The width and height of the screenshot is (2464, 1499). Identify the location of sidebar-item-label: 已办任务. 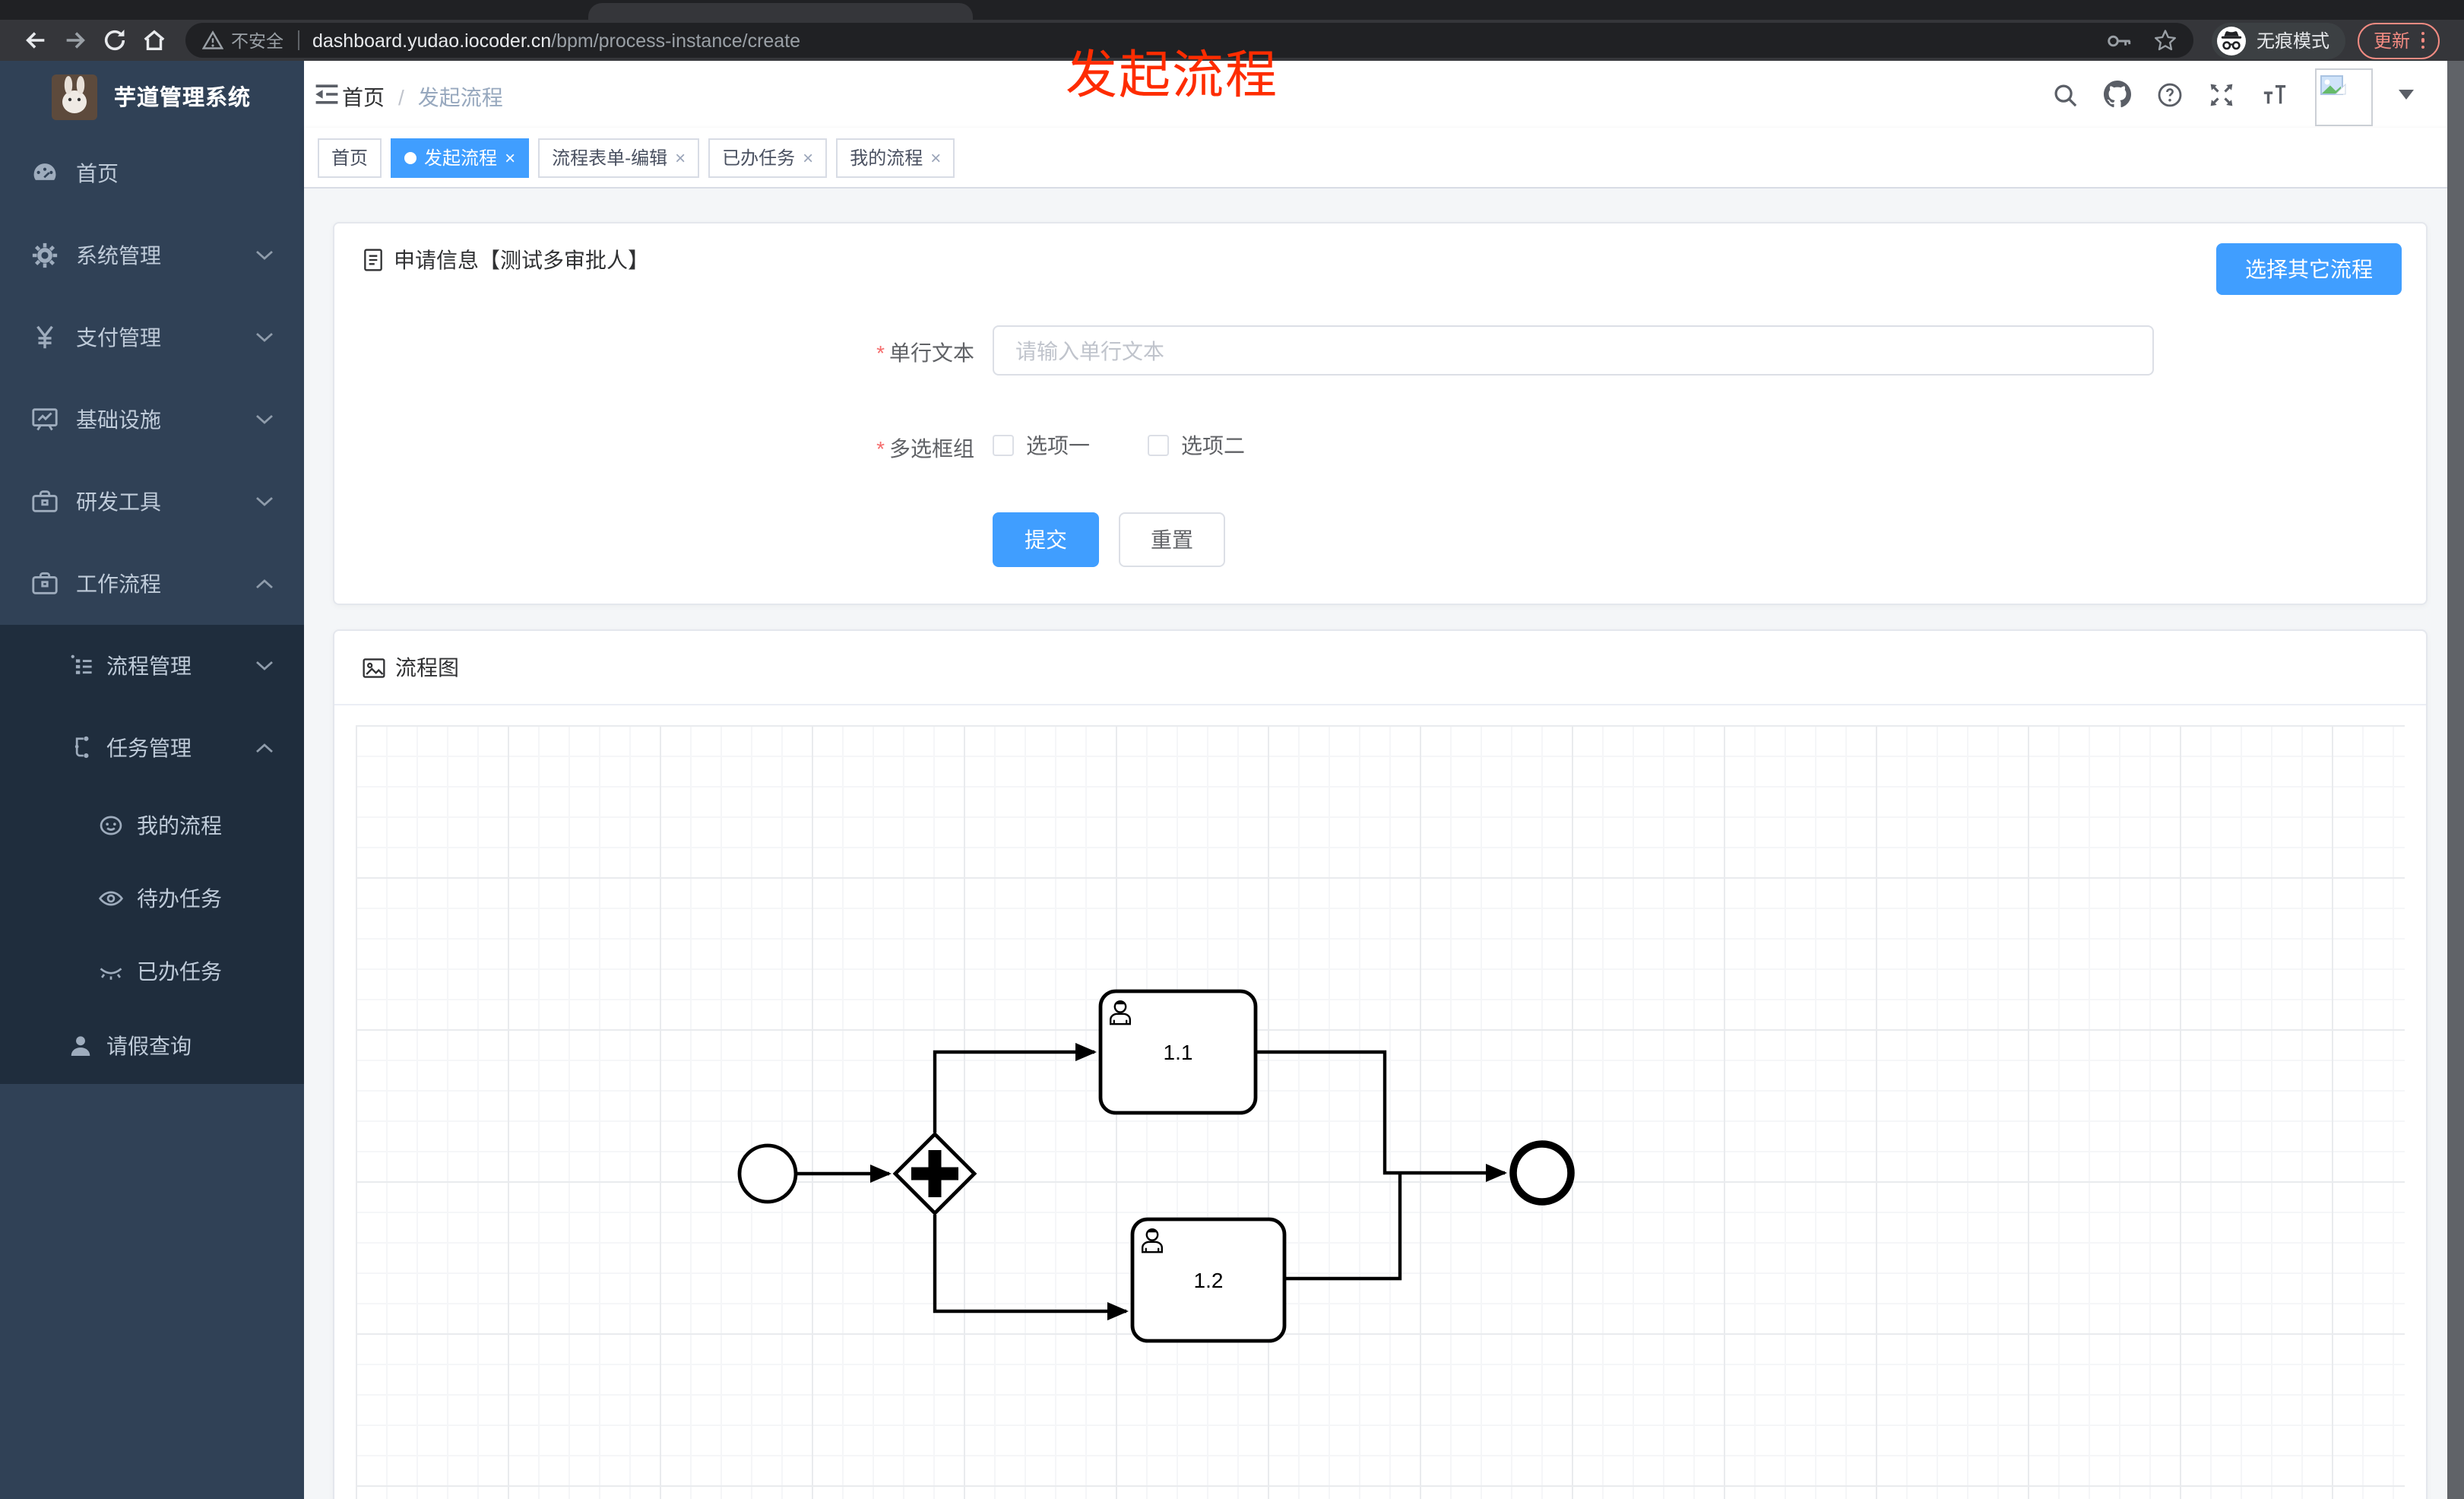
(179, 971).